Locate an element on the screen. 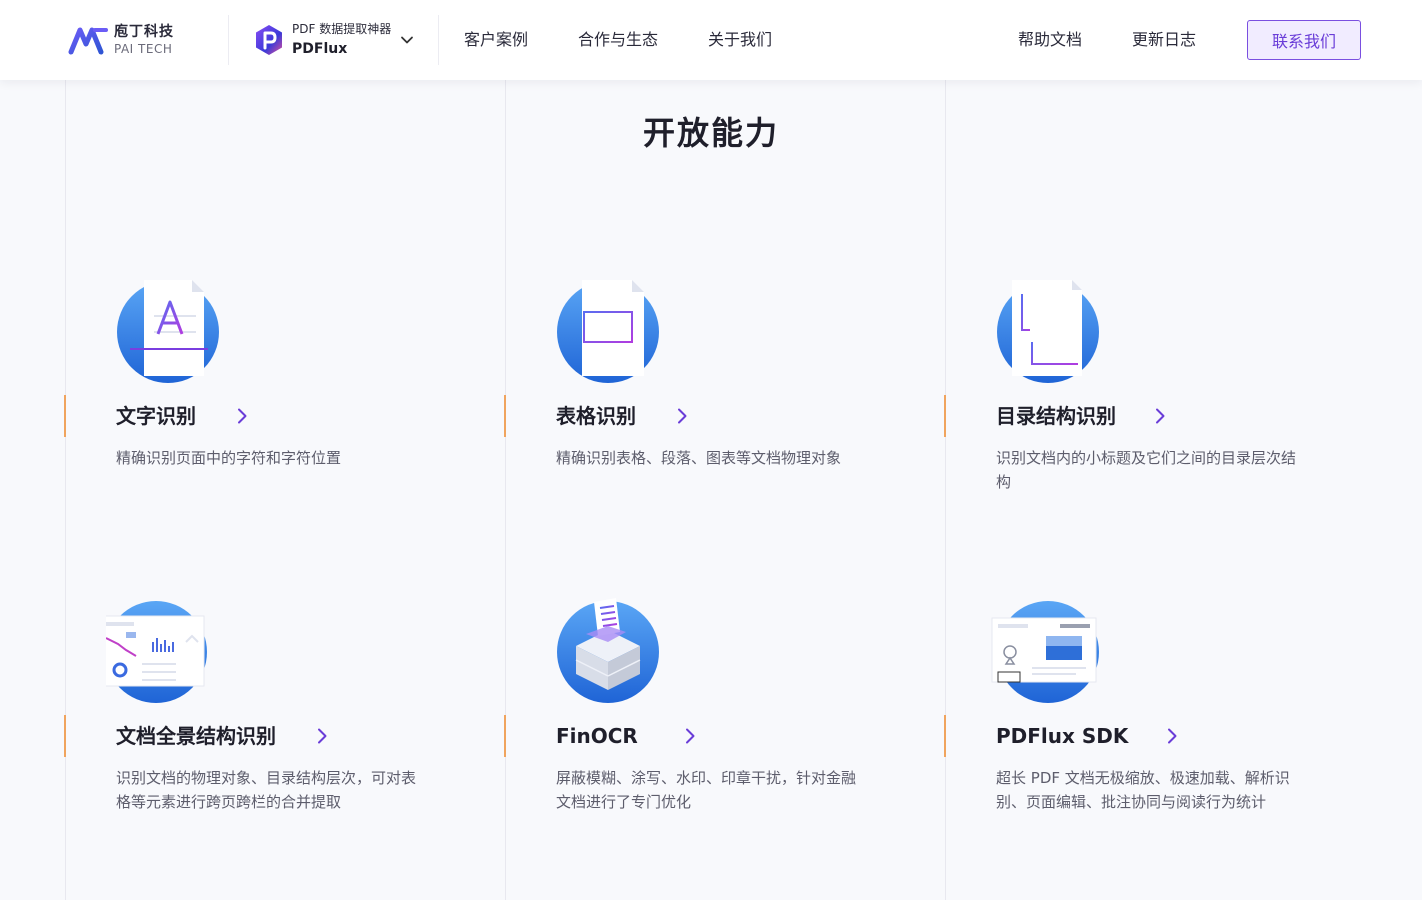  card-description: 精确识别页面中的字符和字符位置 is located at coordinates (229, 458).